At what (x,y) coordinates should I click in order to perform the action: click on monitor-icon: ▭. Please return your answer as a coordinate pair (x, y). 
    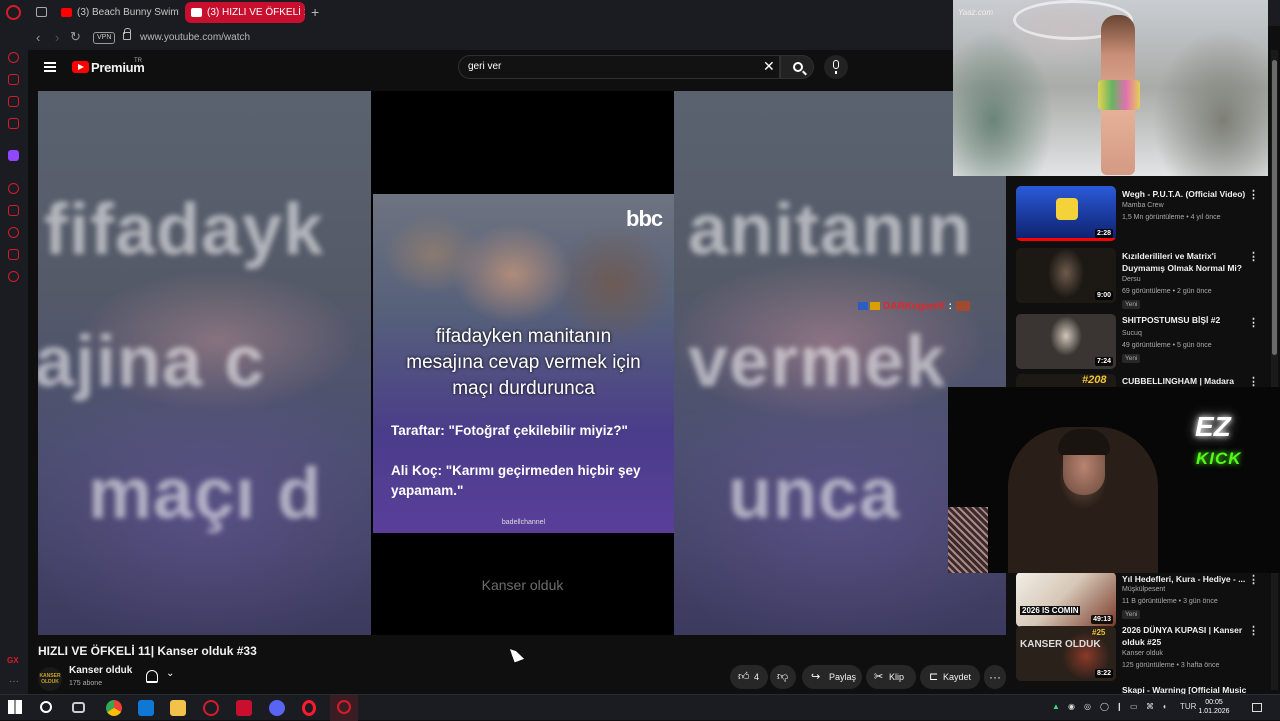
    Looking at the image, I should click on (1134, 706).